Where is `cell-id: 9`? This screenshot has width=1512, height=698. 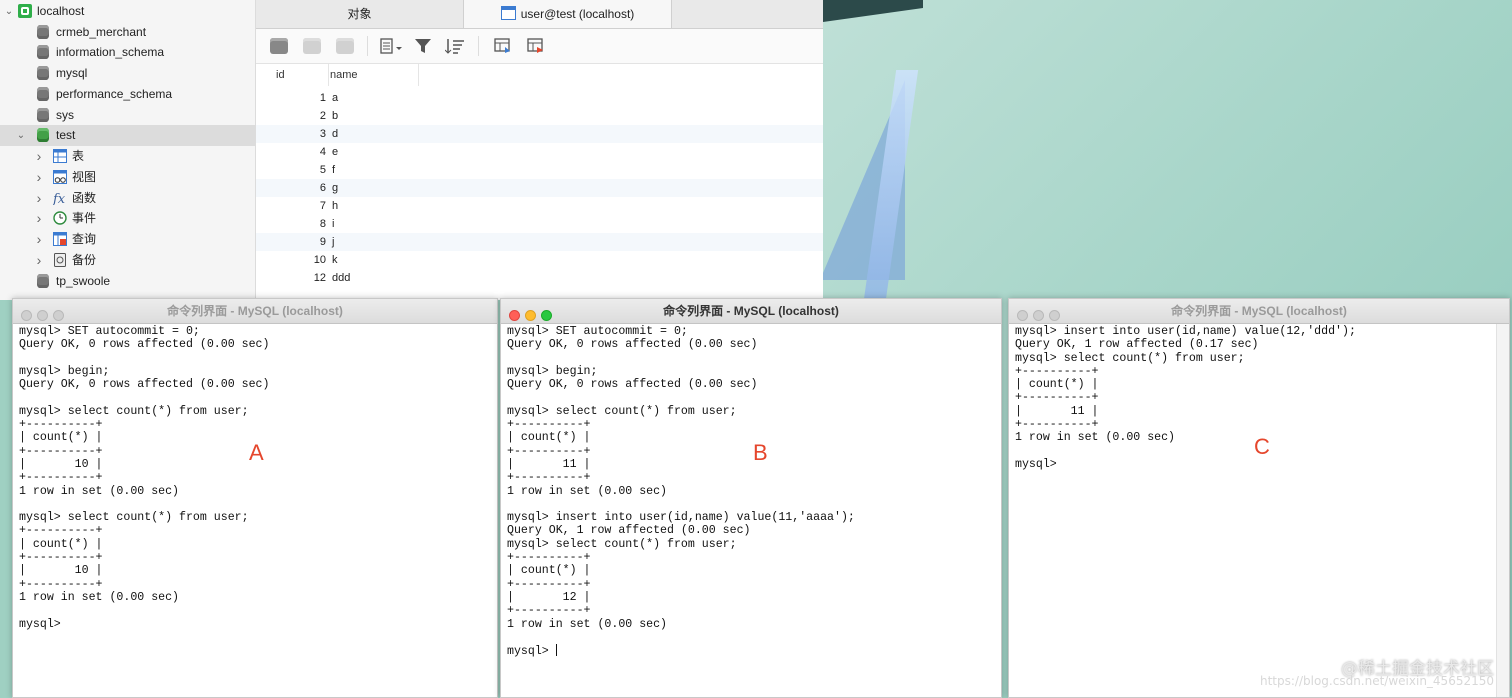
cell-id: 9 is located at coordinates (301, 242).